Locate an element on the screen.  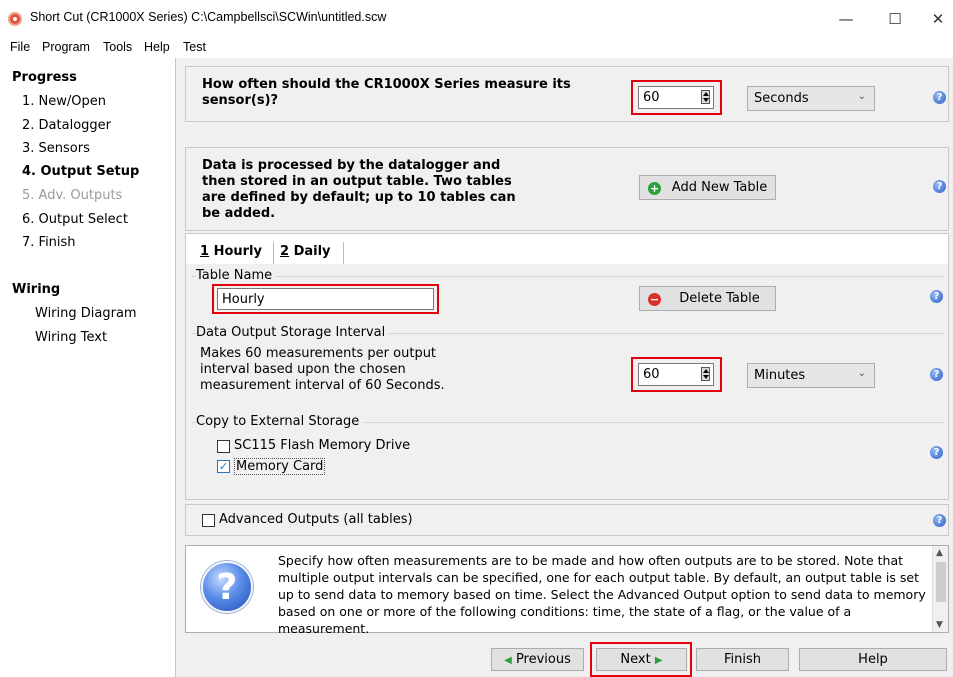
step-adv-outputs: 5. Adv. Outputs is located at coordinates (72, 195).